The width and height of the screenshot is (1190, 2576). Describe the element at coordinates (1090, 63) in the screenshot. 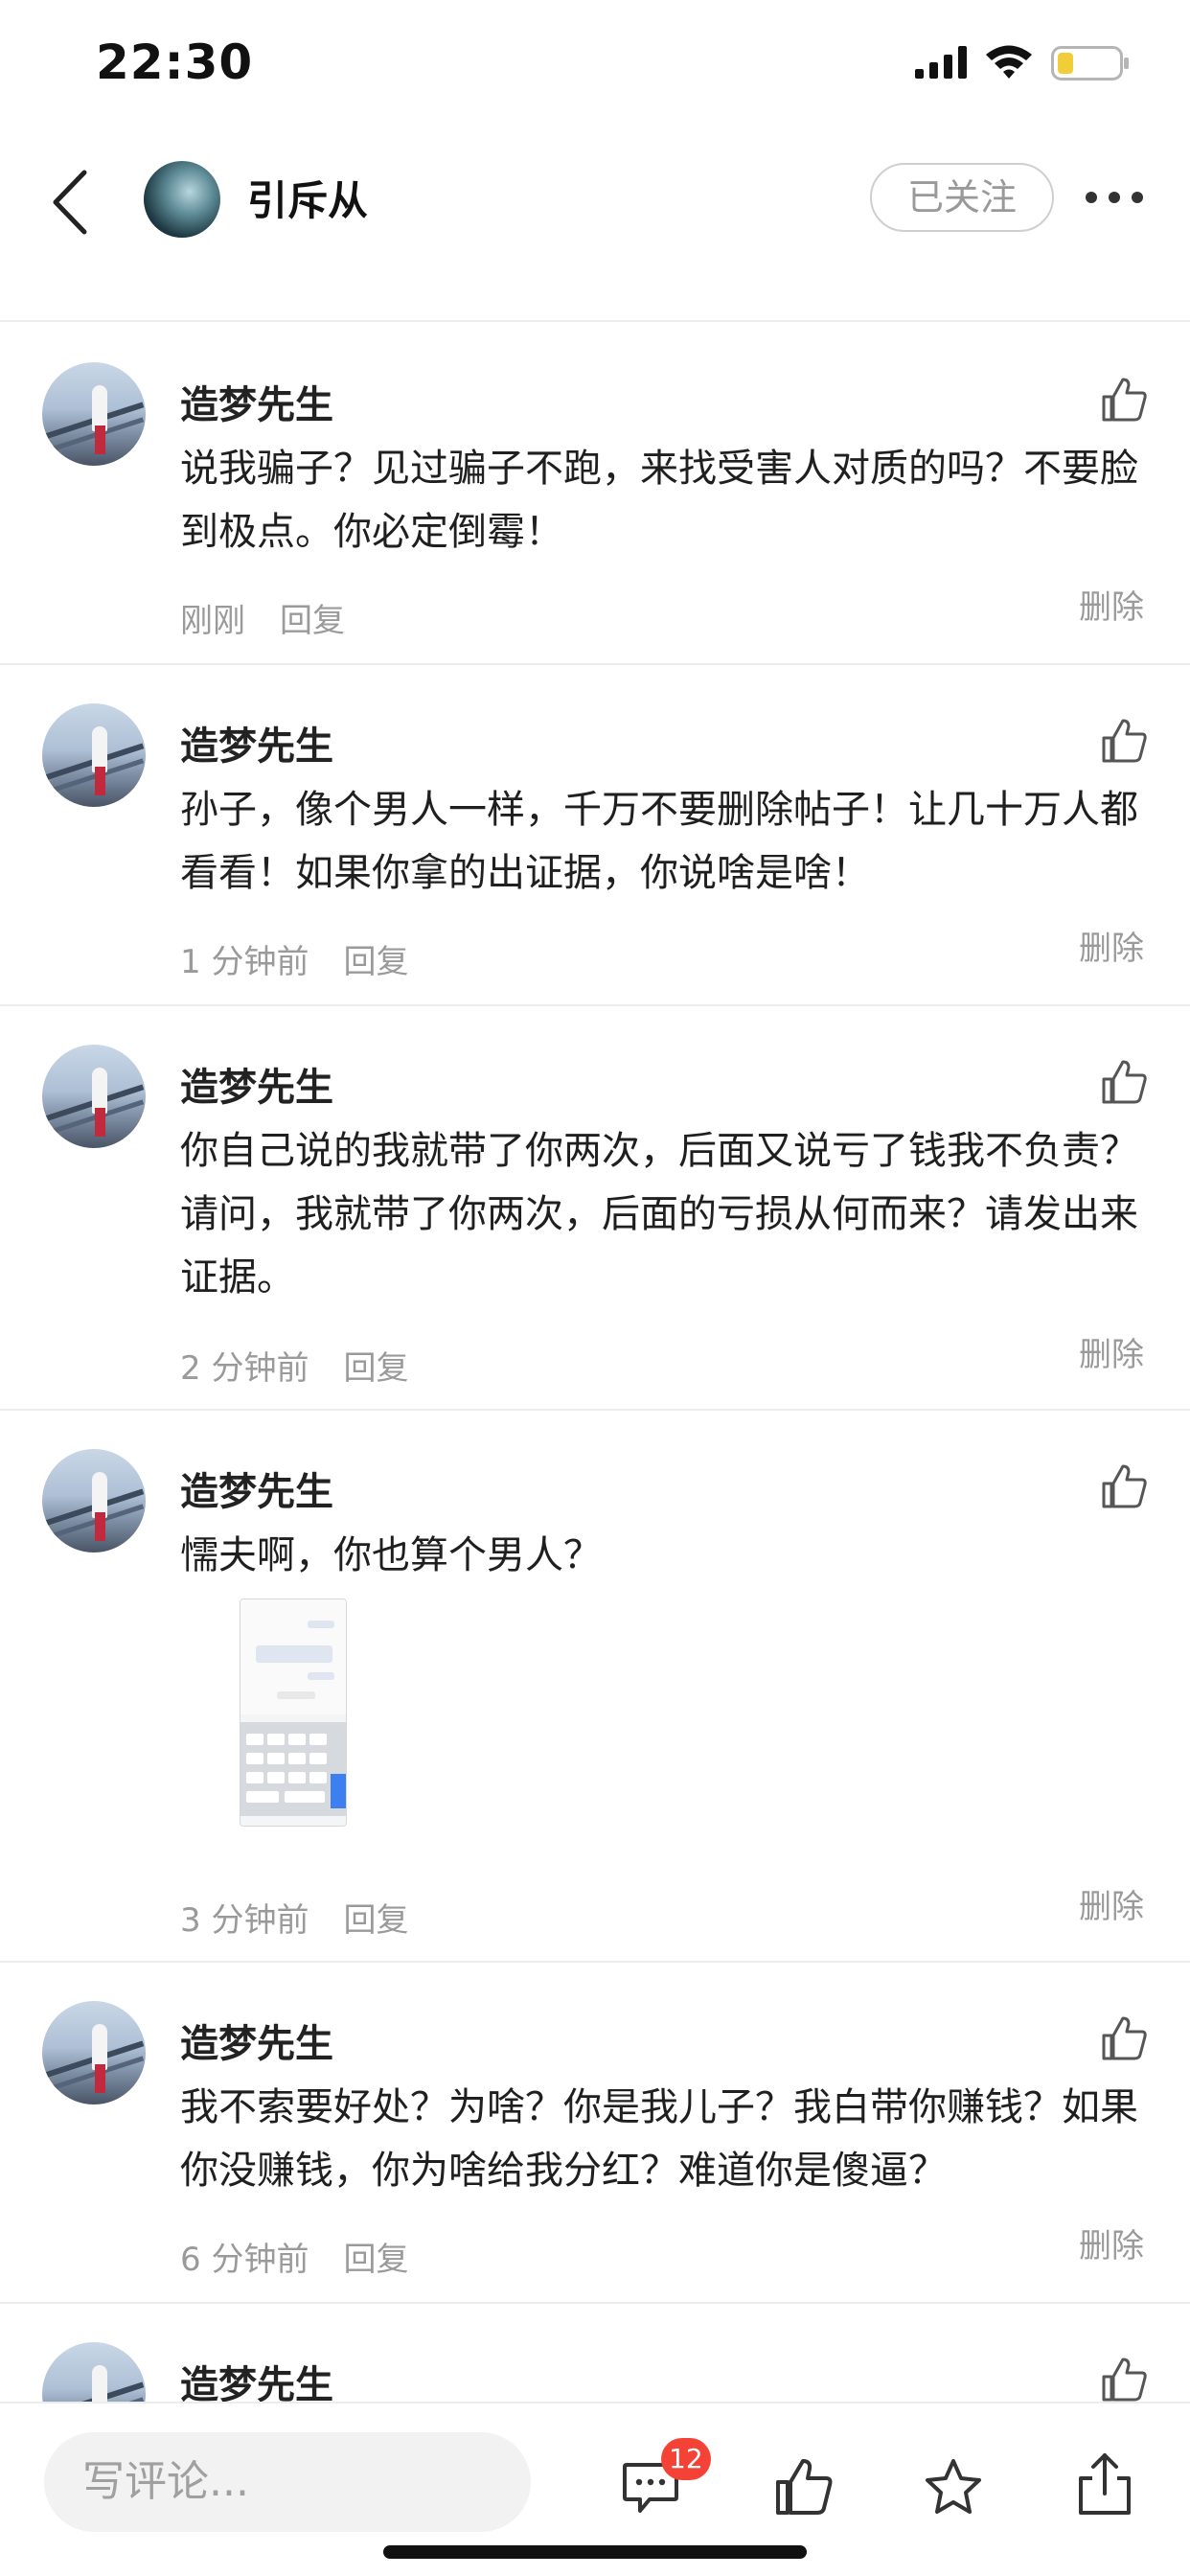

I see `battery-icon` at that location.